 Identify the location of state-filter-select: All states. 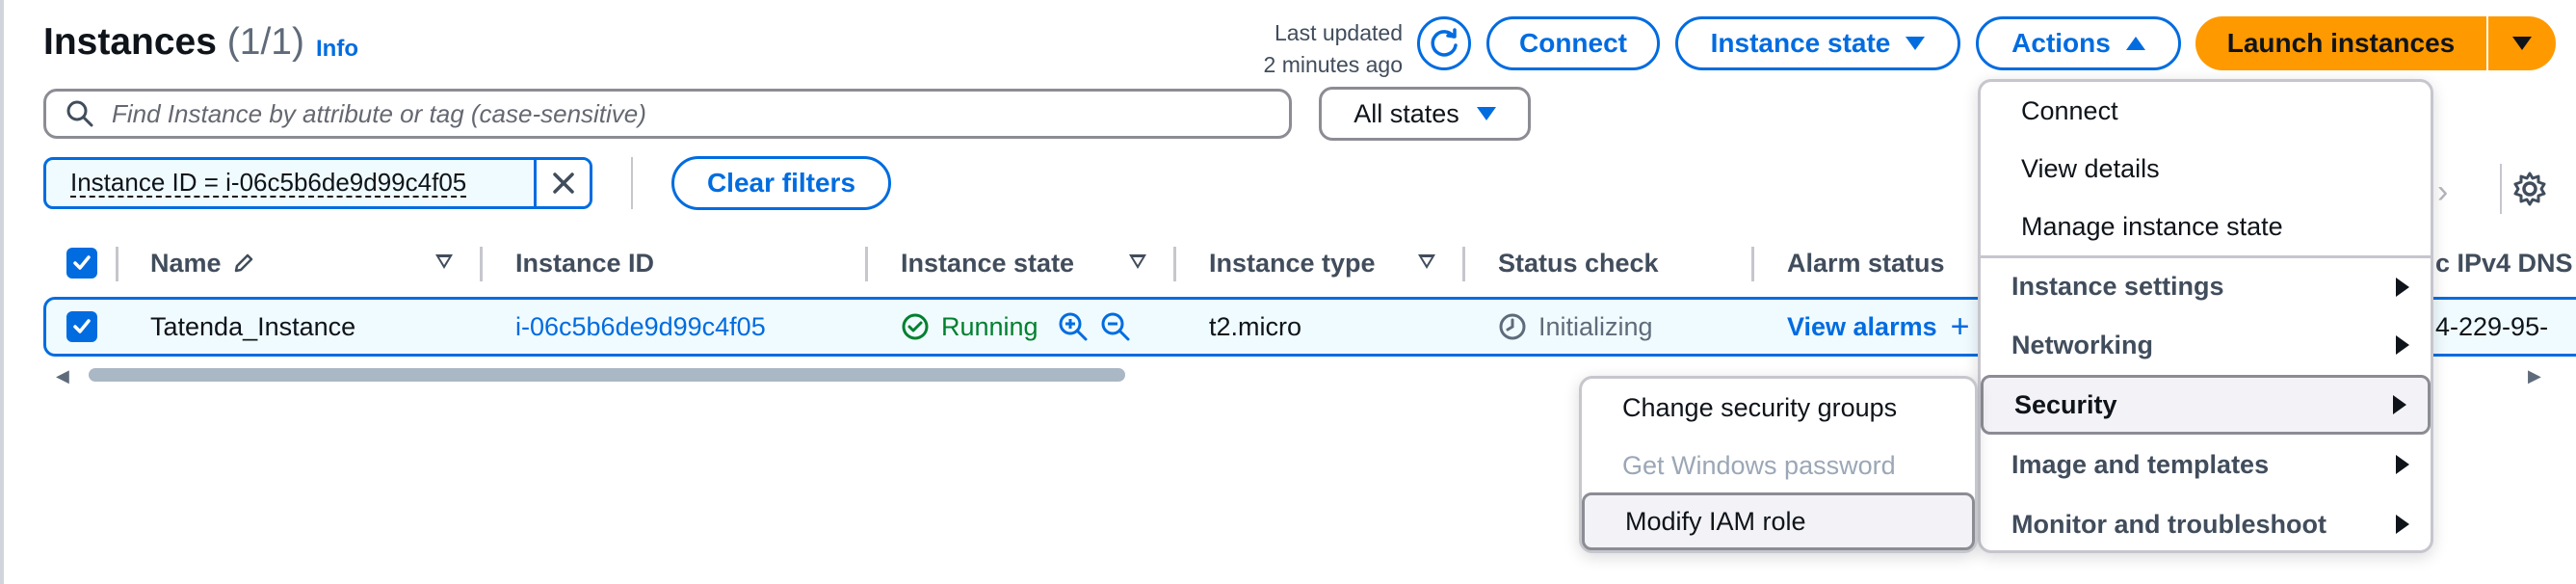
(1425, 114).